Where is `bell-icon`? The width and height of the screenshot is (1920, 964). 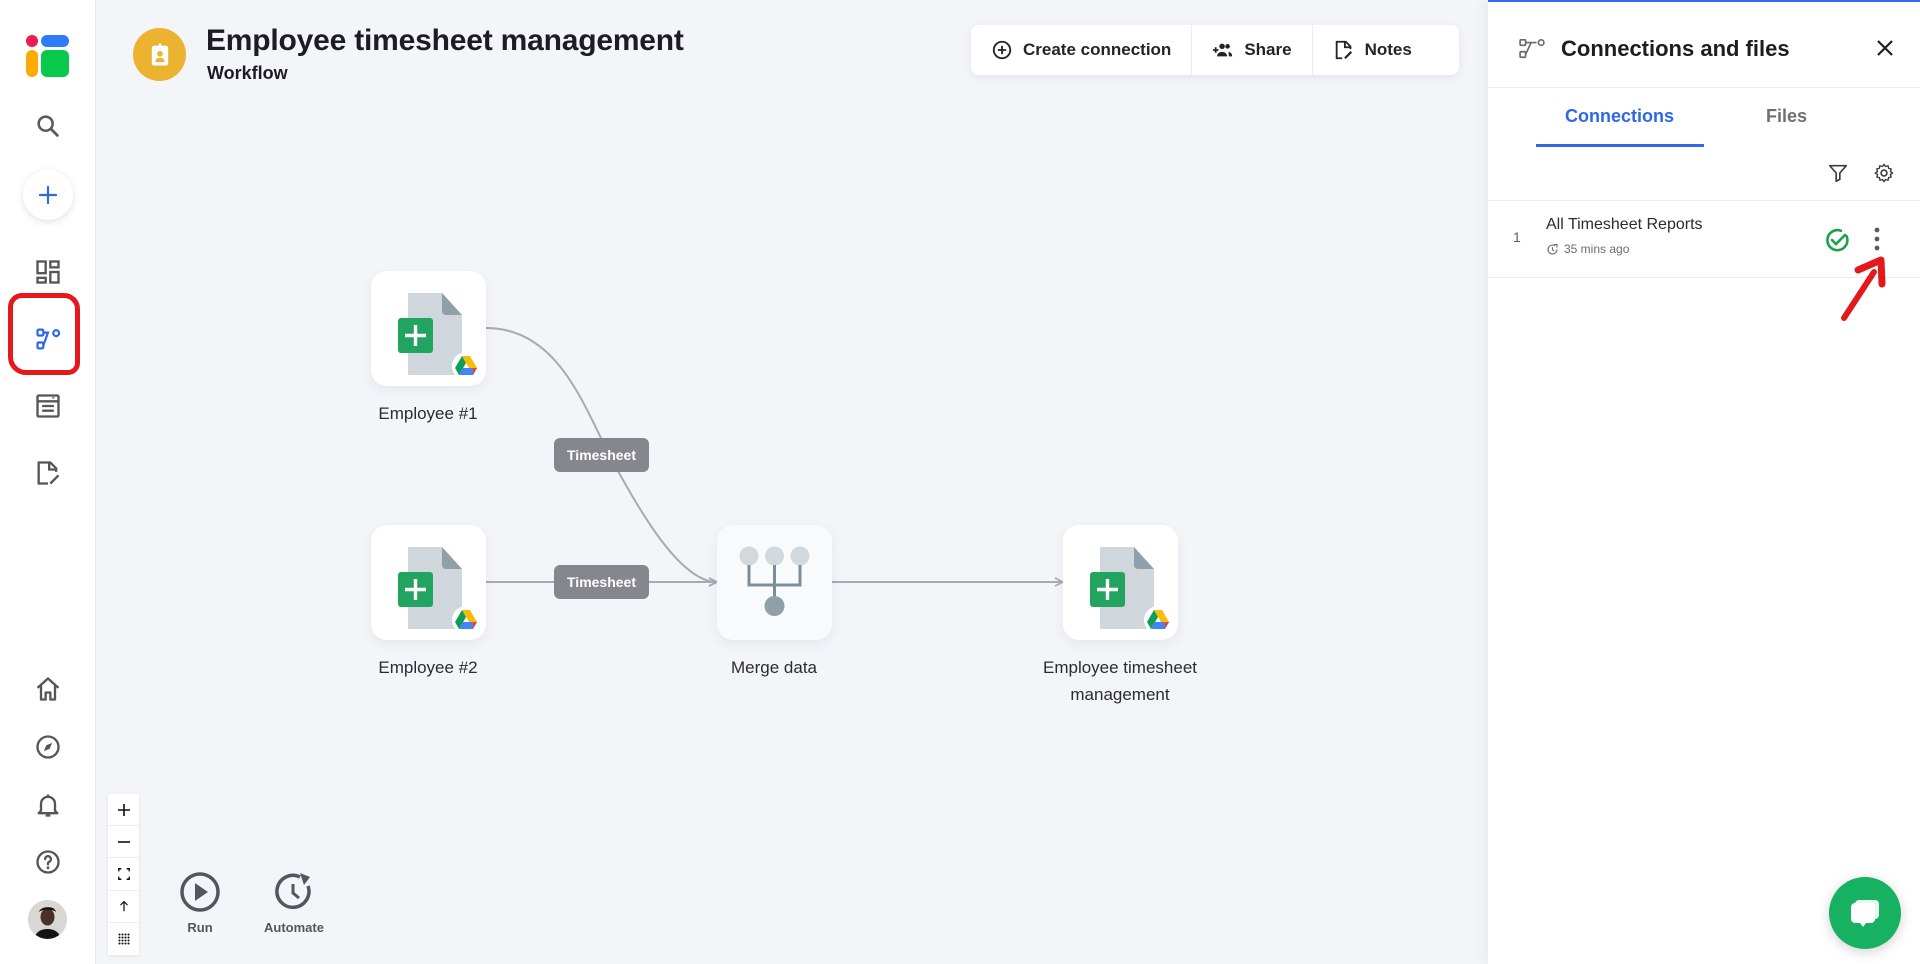
bell-icon is located at coordinates (48, 805).